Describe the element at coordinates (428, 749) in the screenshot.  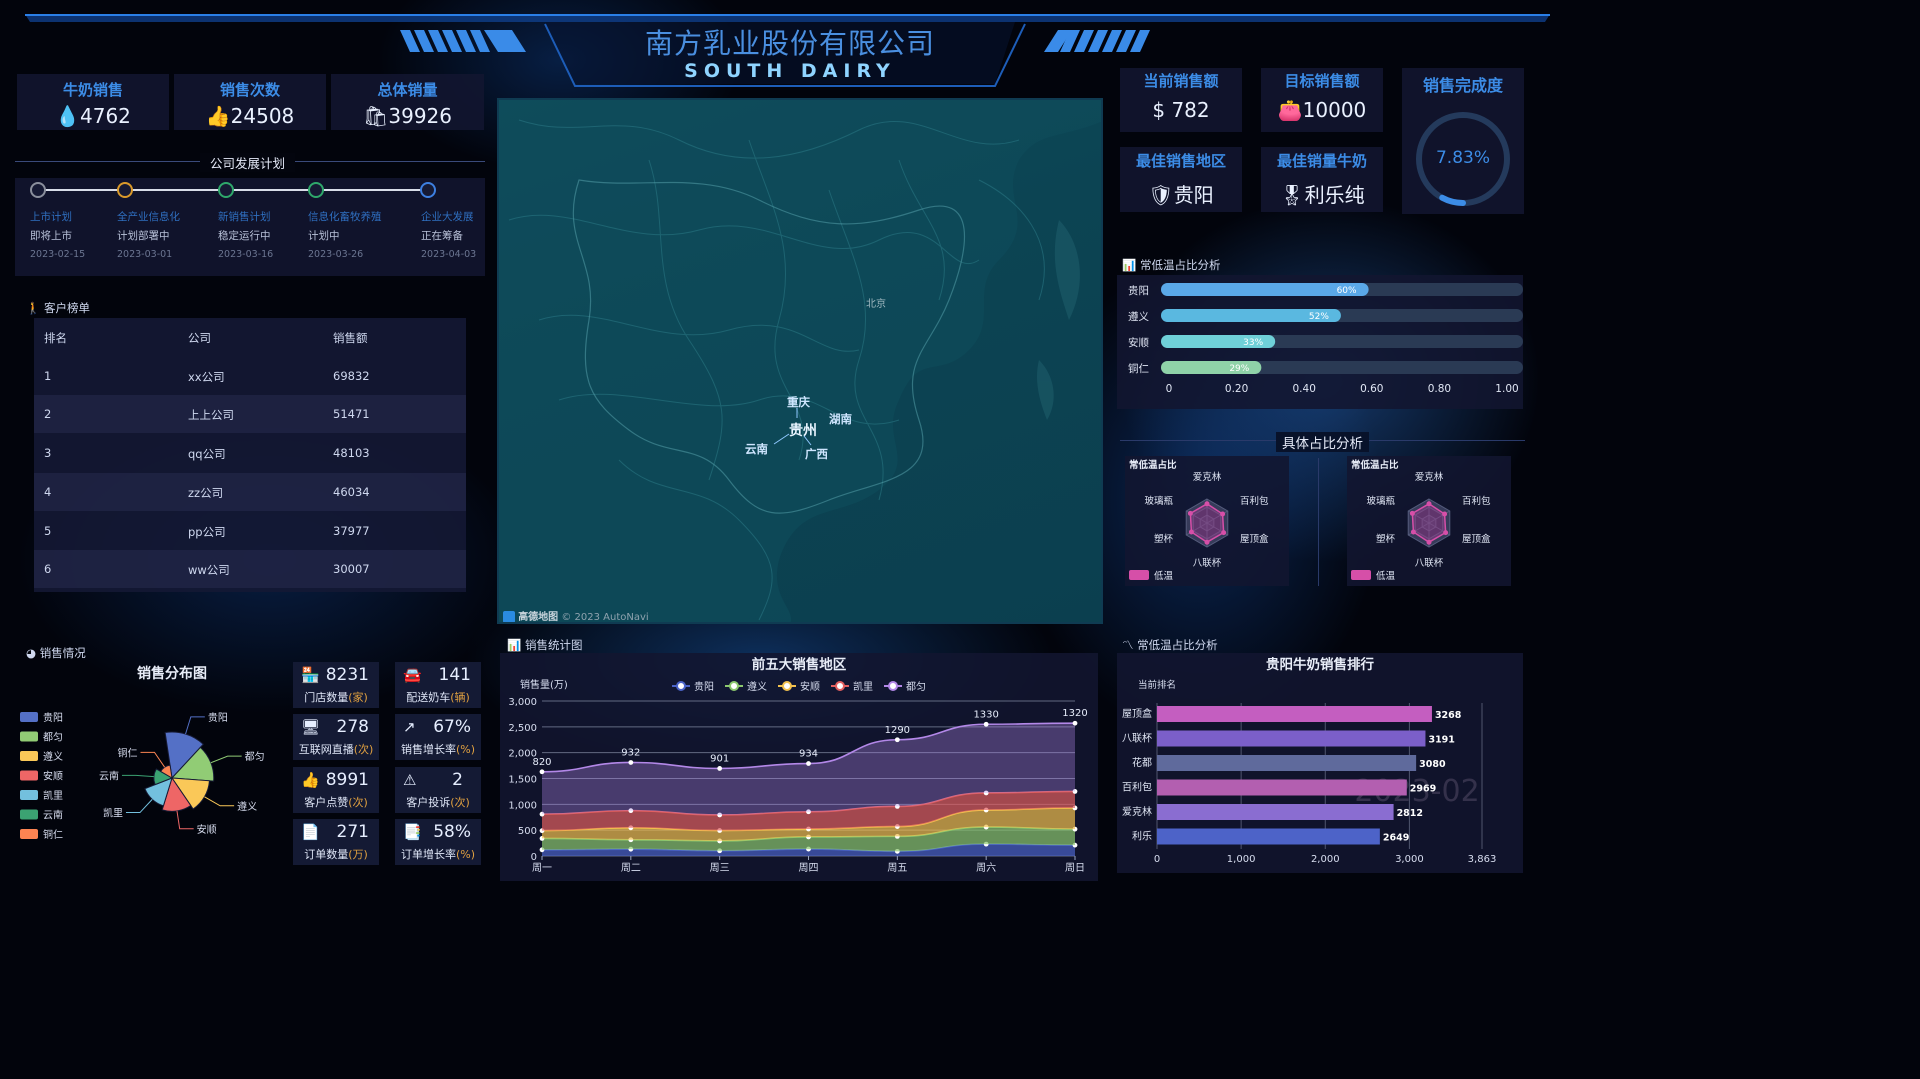
I see `kpi-label: 销售增长率` at that location.